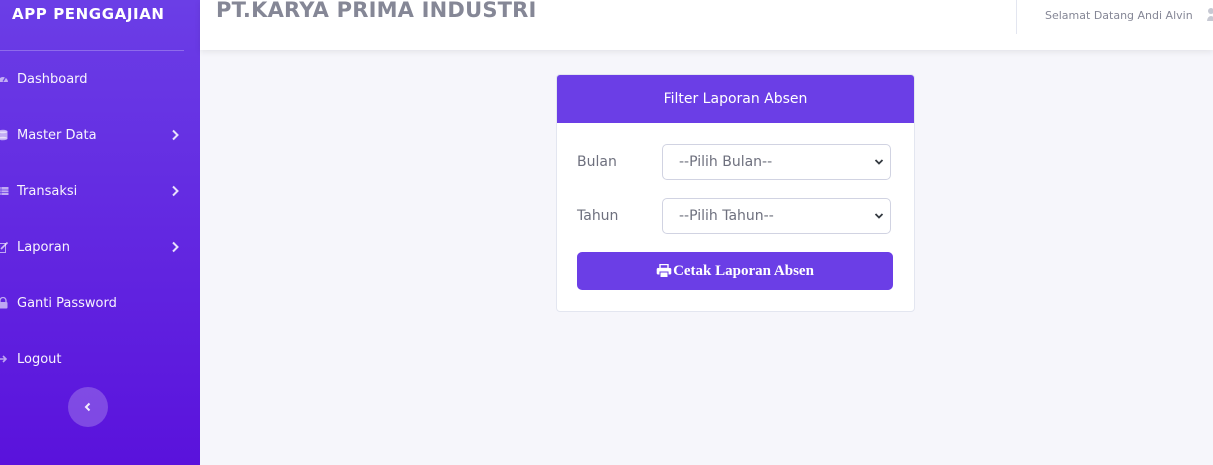 This screenshot has width=1213, height=465. Describe the element at coordinates (1119, 15) in the screenshot. I see `welcome-text: Selamat Datang Andi Alvin` at that location.